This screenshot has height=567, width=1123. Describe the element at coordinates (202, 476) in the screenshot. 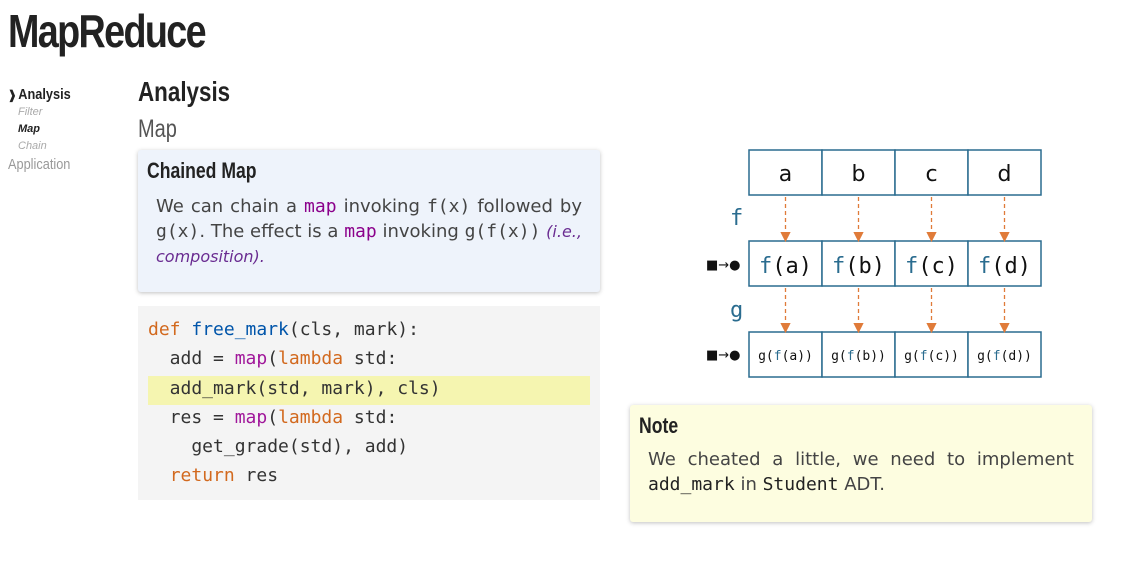

I see `code-keyword: return` at that location.